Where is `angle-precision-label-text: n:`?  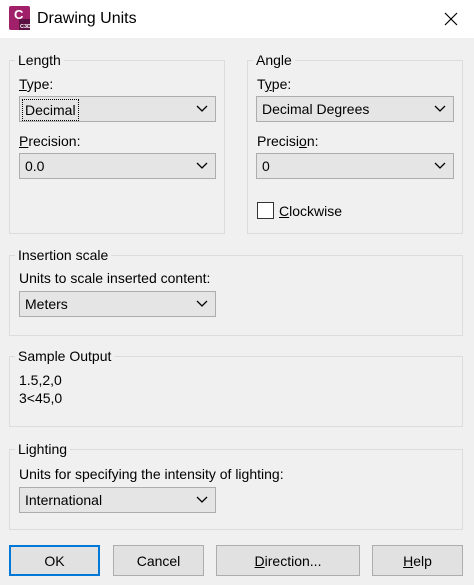 angle-precision-label-text: n: is located at coordinates (312, 141).